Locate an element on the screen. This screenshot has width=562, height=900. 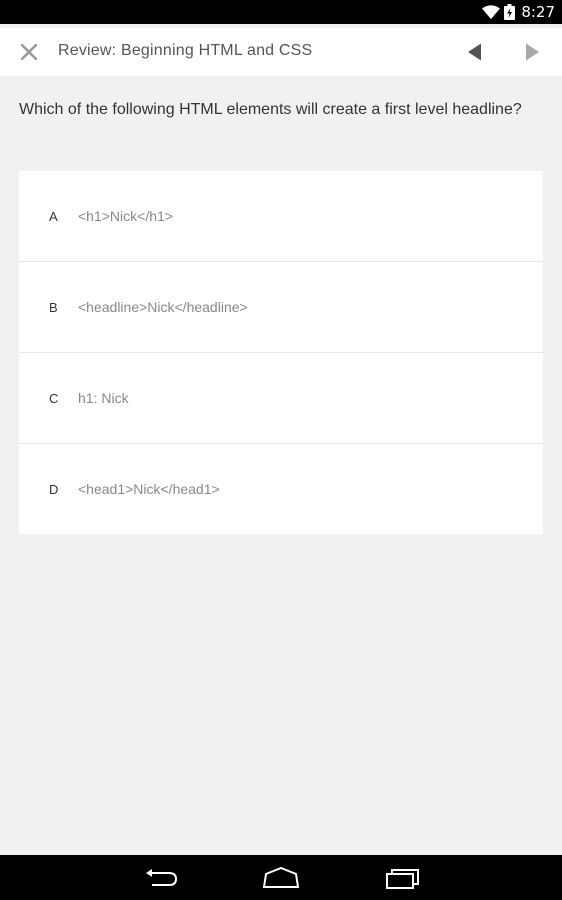
back-icon is located at coordinates (162, 877).